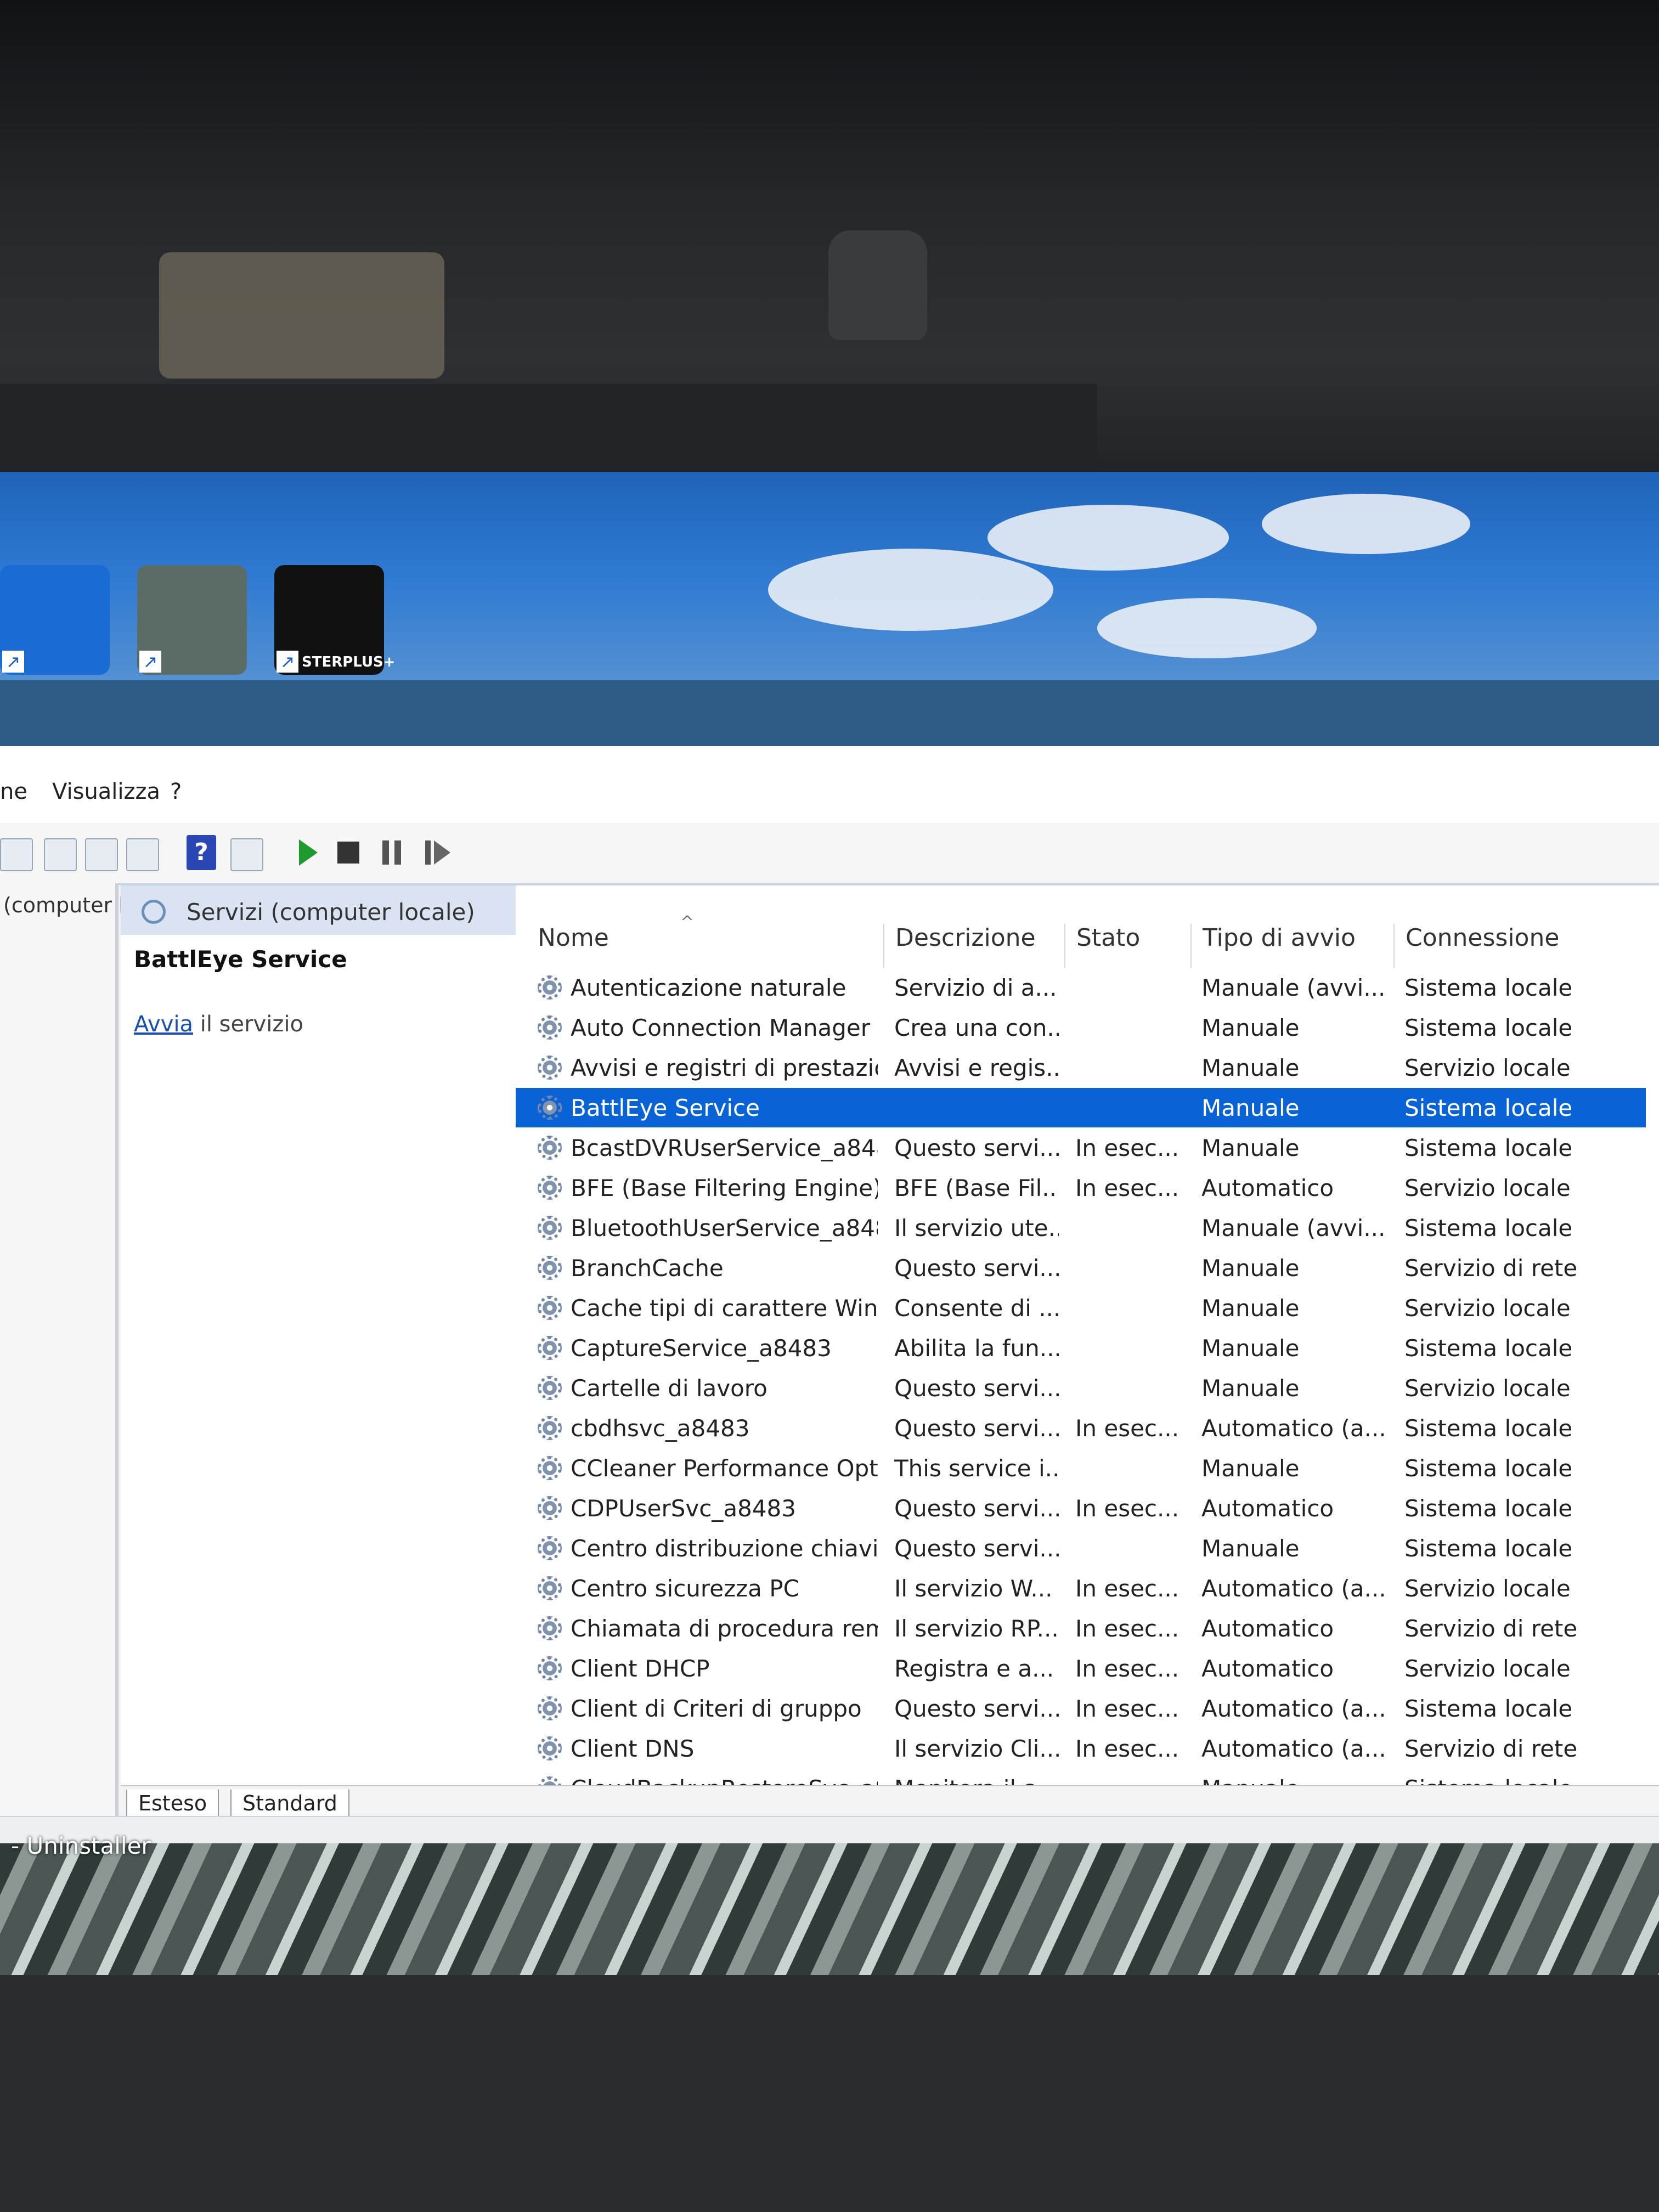  I want to click on service-name-cell: Cartelle di lavoro, so click(670, 1389).